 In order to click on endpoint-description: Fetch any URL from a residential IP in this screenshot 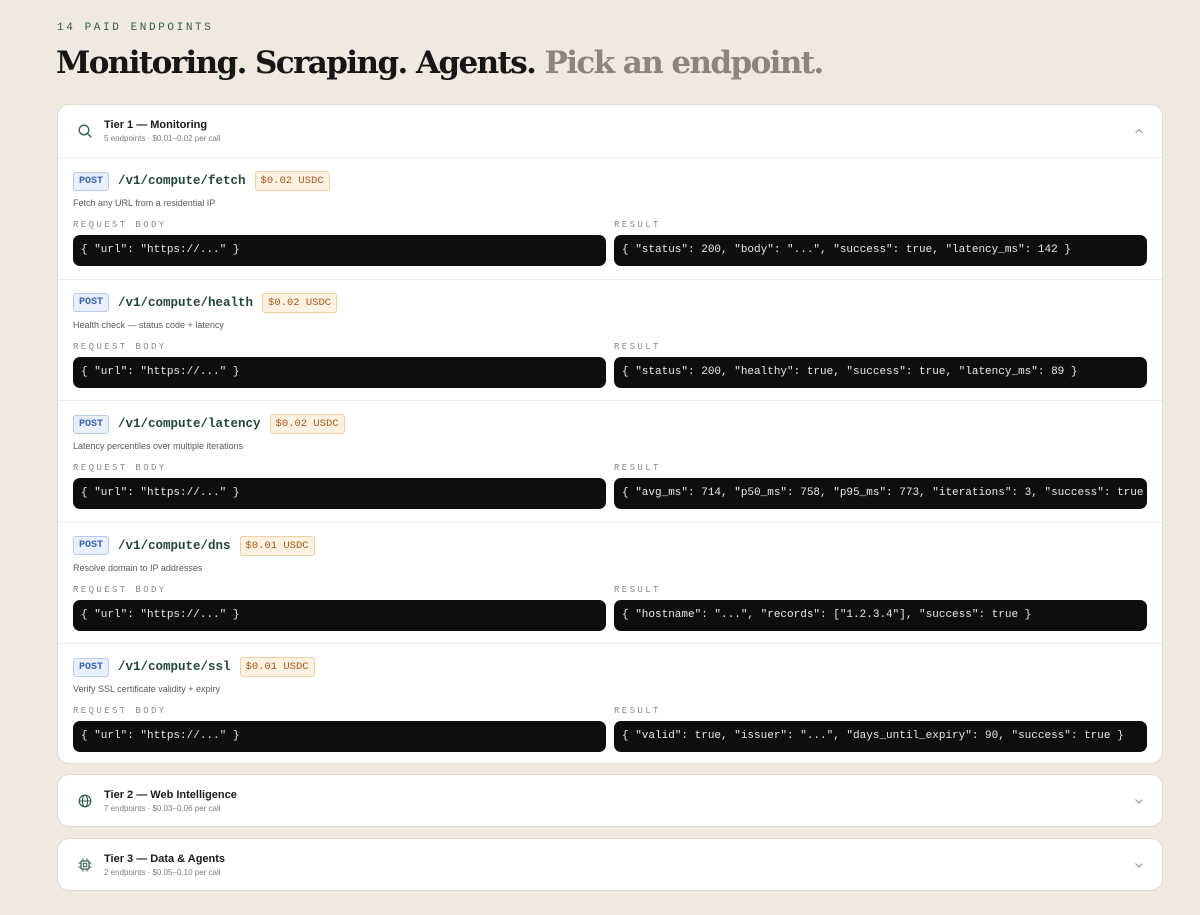, I will do `click(144, 203)`.